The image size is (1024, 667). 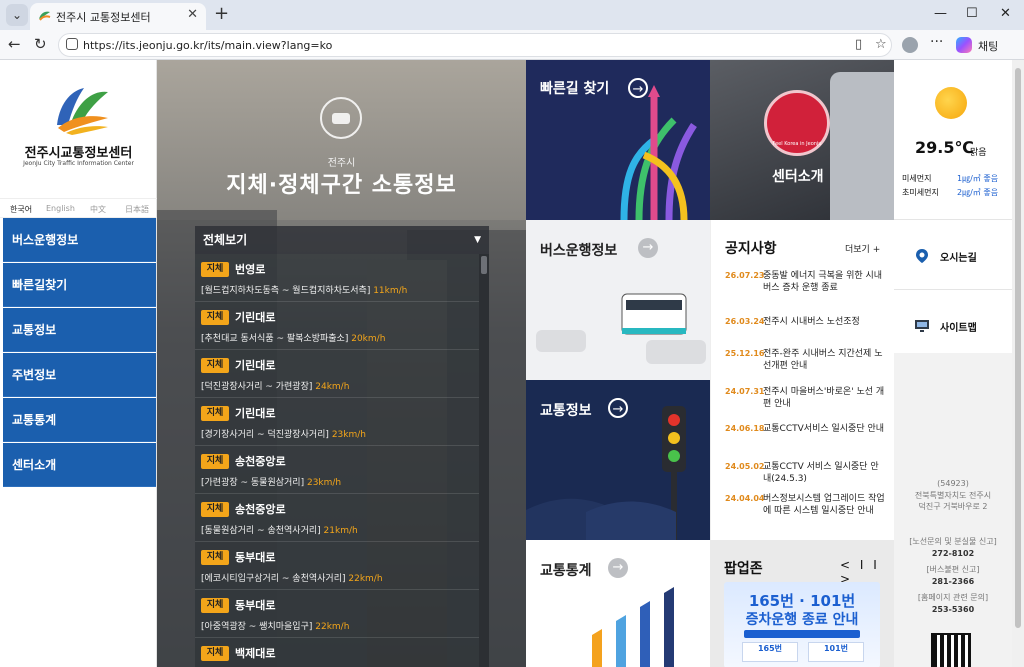 I want to click on sitemap-icon, so click(x=922, y=326).